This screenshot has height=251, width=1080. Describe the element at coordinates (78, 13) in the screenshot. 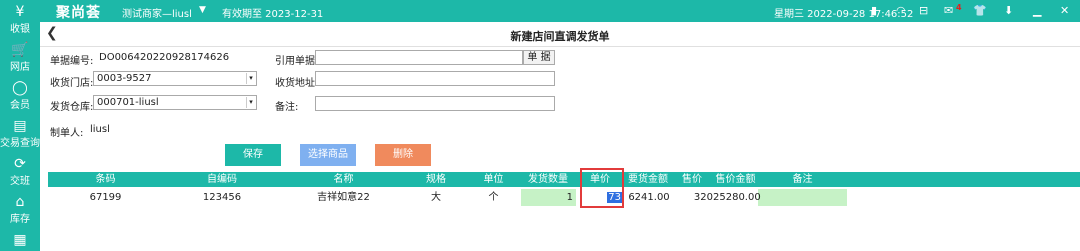

I see `app-logo: 聚尚荟` at that location.